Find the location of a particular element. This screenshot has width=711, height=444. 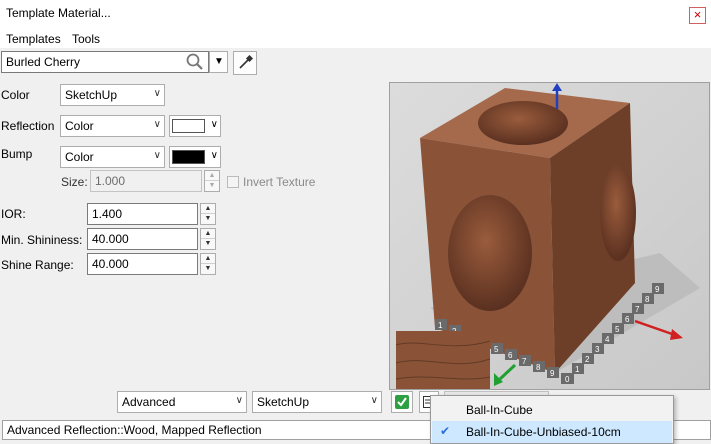

min-shininess-input: 40.000 is located at coordinates (142, 239).